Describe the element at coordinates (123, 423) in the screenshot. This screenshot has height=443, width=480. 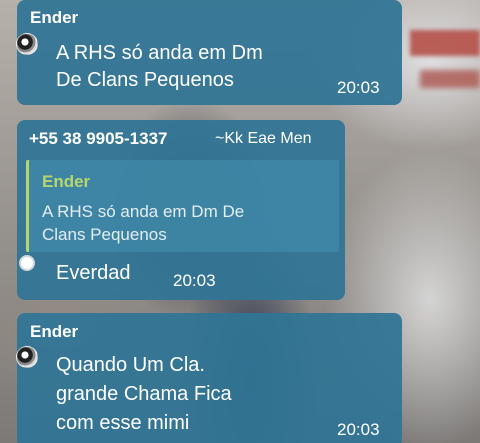
I see `message-text-line: com esse mimi` at that location.